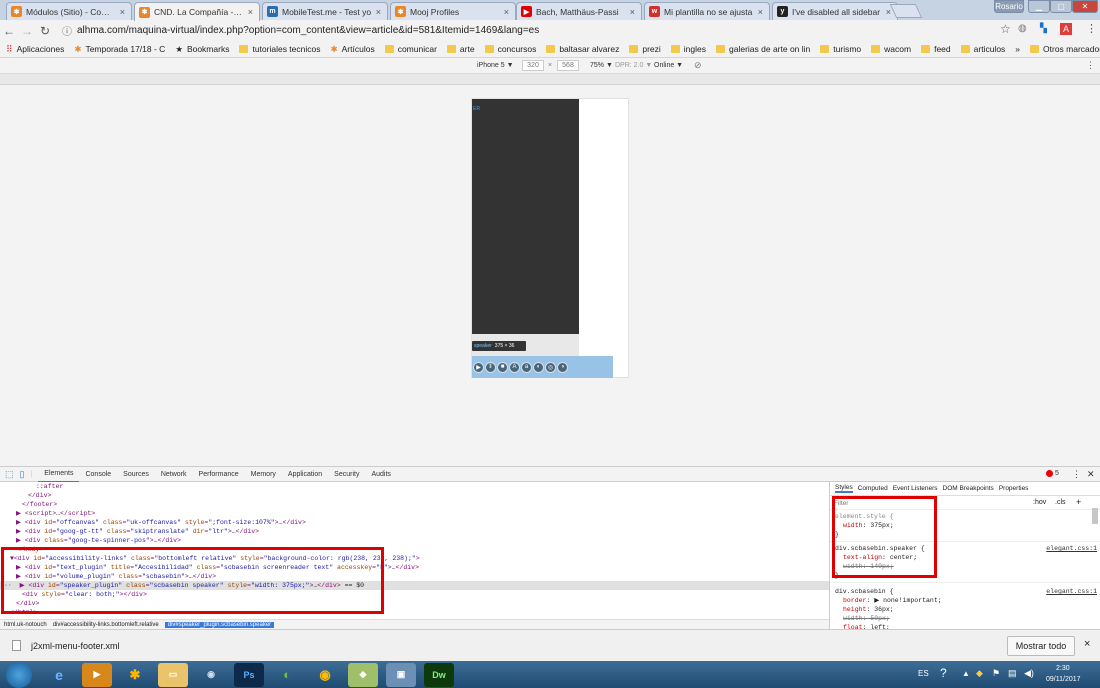 This screenshot has height=688, width=1100. Describe the element at coordinates (202, 49) in the screenshot. I see `bookmark-item: ★ Bookmarks` at that location.